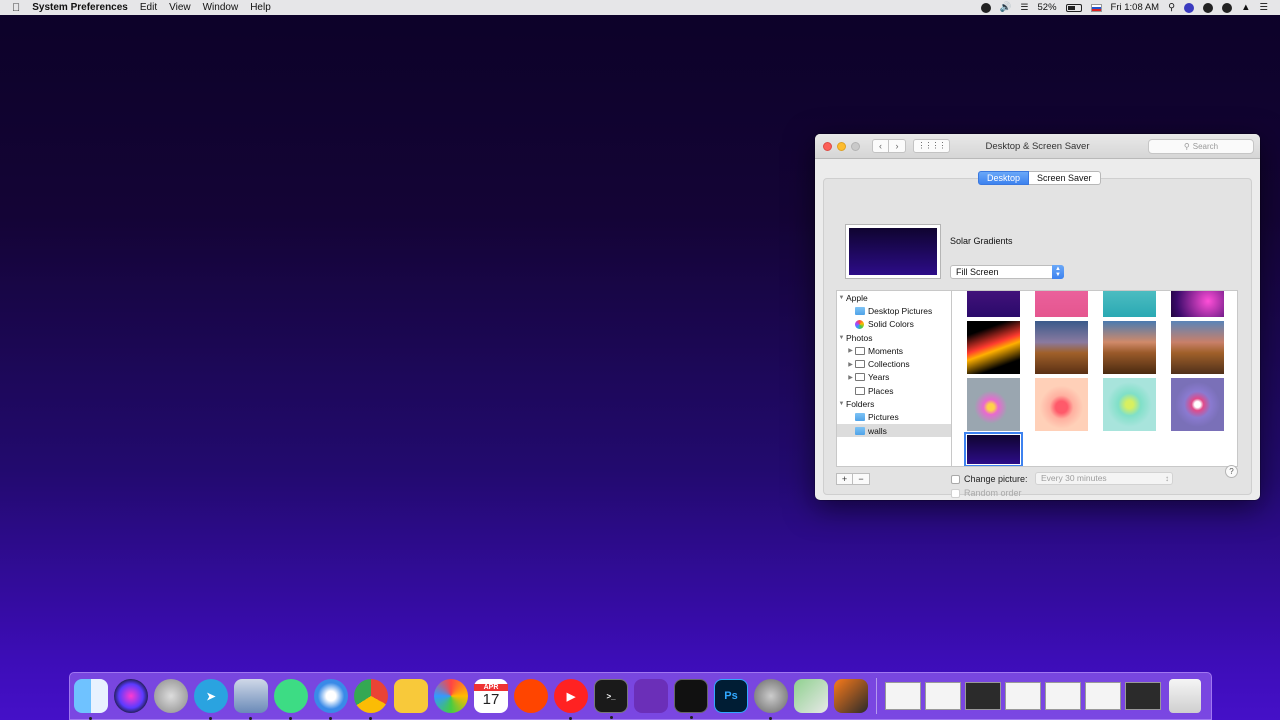  What do you see at coordinates (371, 699) in the screenshot?
I see `chrome-icon` at bounding box center [371, 699].